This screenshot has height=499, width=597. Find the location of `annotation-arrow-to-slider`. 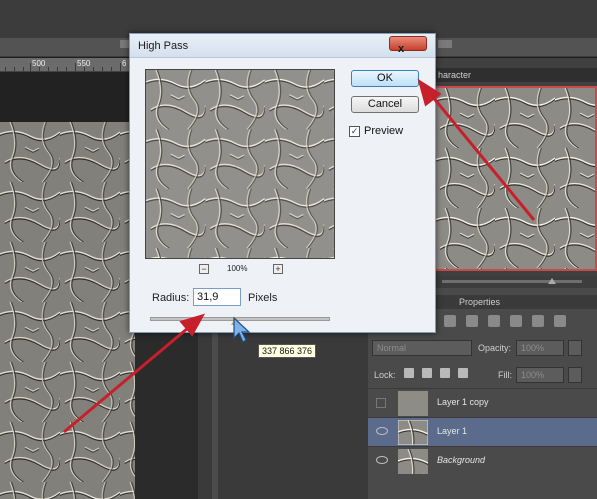

annotation-arrow-to-slider is located at coordinates (126, 380).